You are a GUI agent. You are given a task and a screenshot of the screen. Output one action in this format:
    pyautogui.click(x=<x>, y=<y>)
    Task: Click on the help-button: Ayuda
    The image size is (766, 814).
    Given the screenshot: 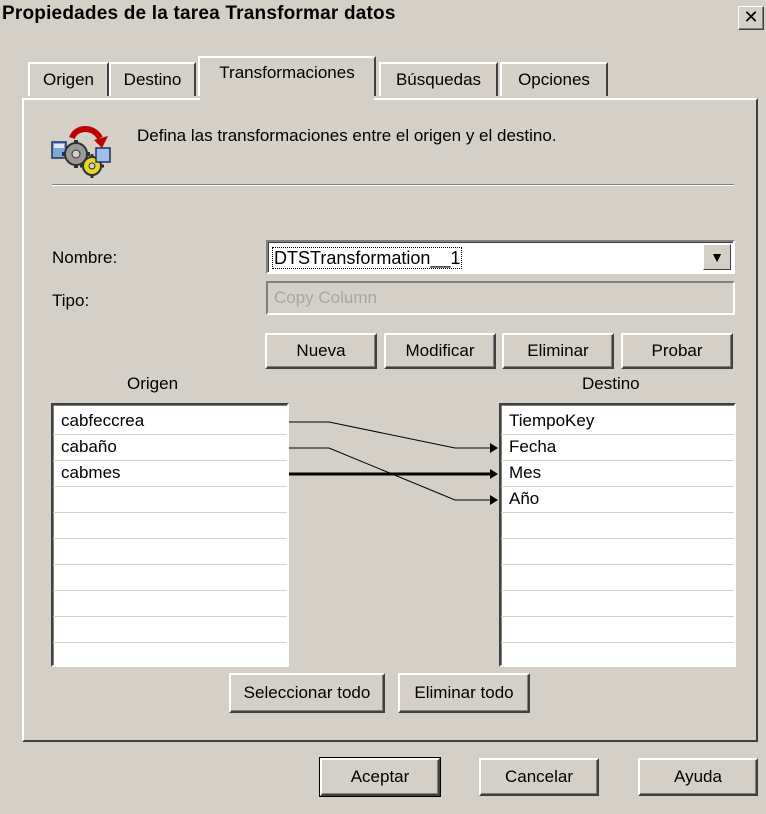 What is the action you would take?
    pyautogui.click(x=698, y=777)
    